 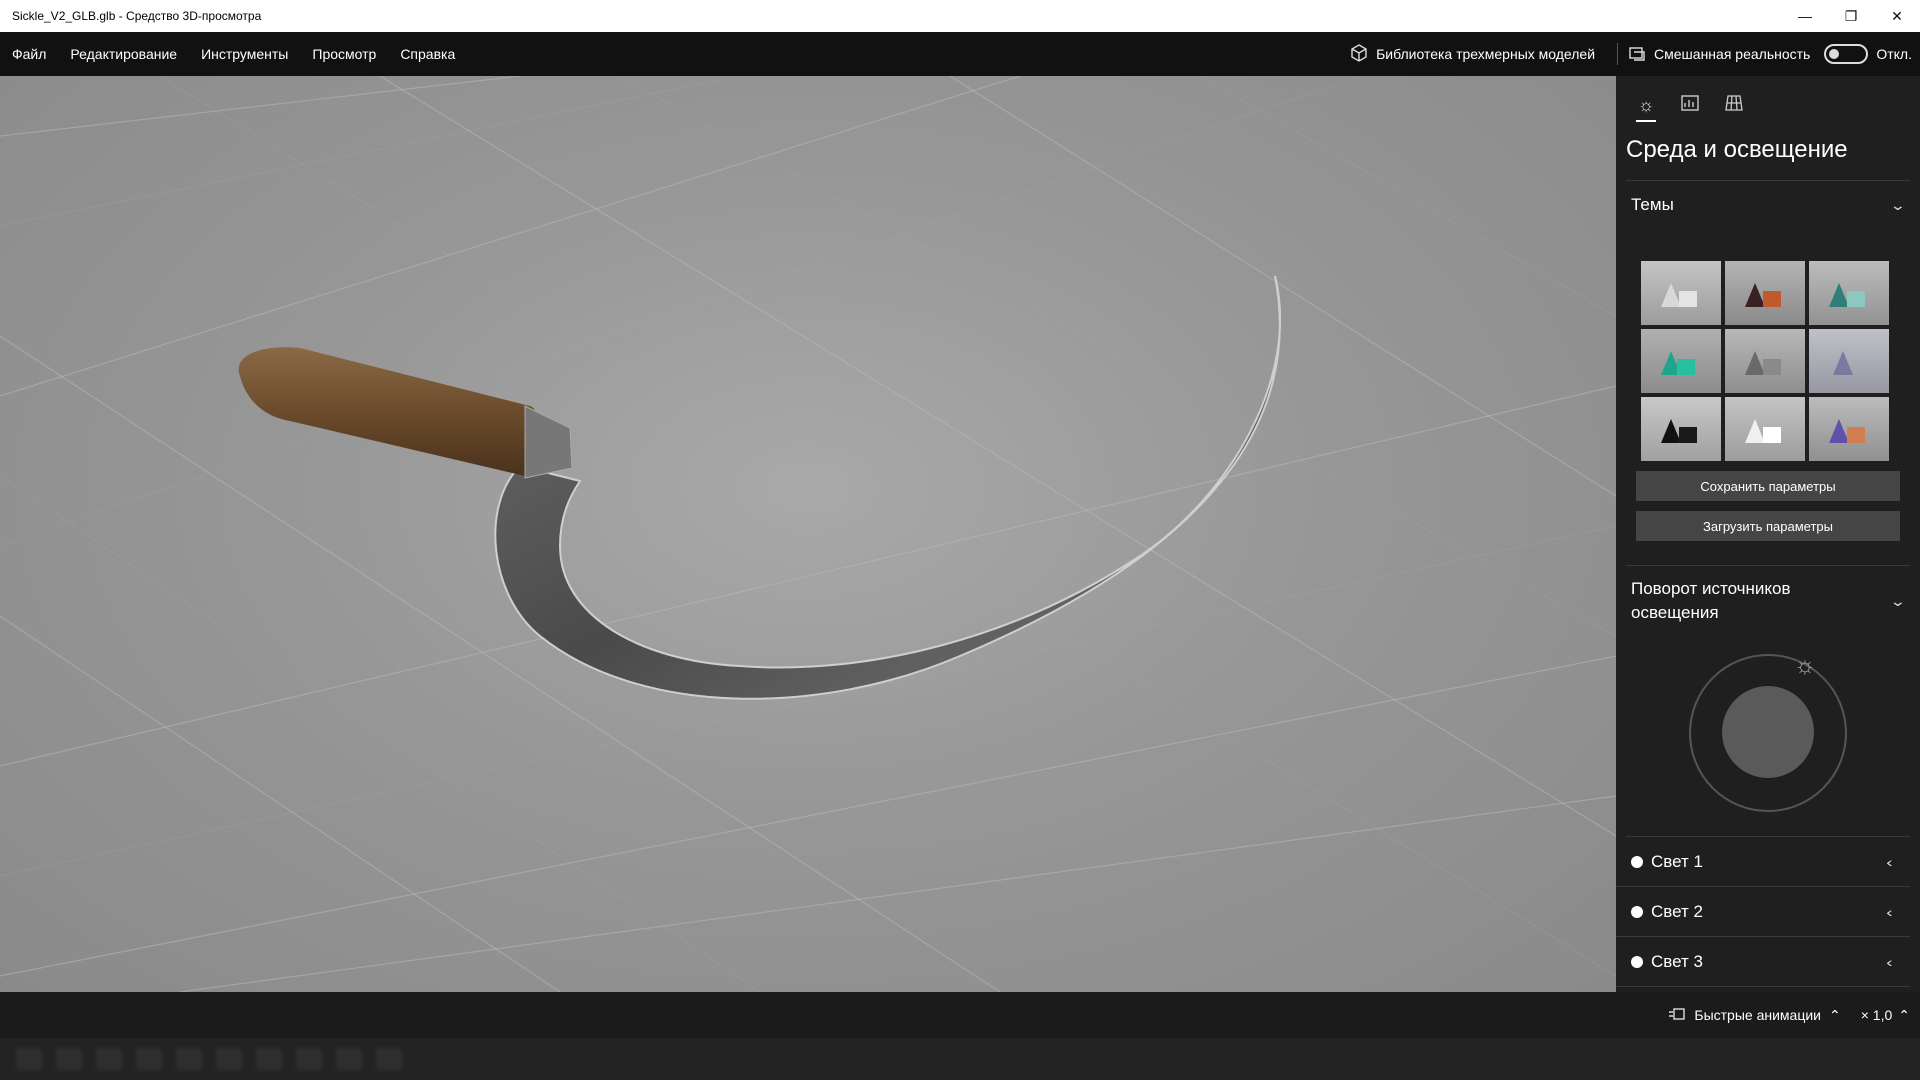 I want to click on save-settings-button: Сохранить параметры, so click(x=1768, y=486).